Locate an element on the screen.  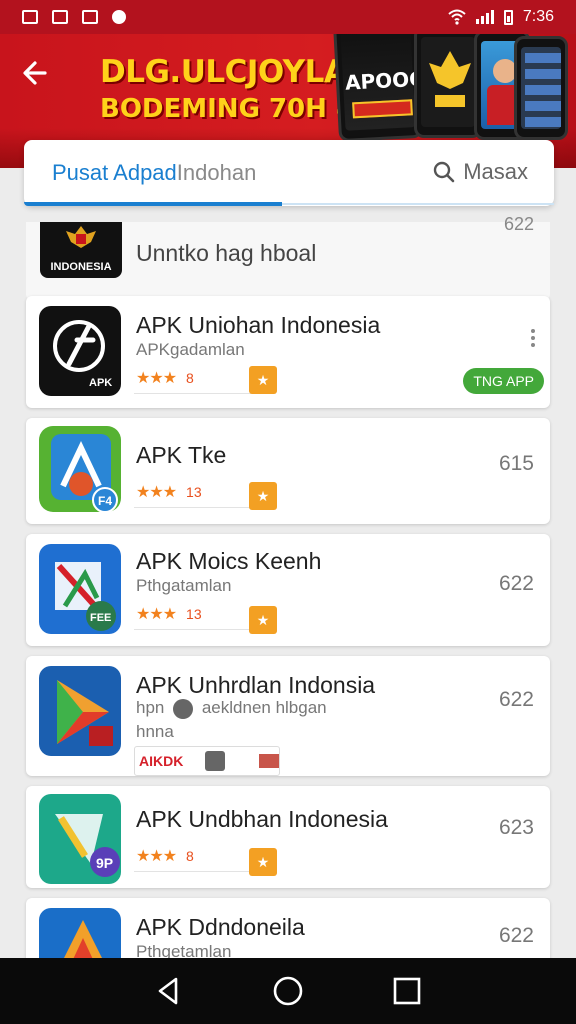
app-list-item: F4 APK Tke ★★★ 13 ★ 615 is located at coordinates (288, 471).